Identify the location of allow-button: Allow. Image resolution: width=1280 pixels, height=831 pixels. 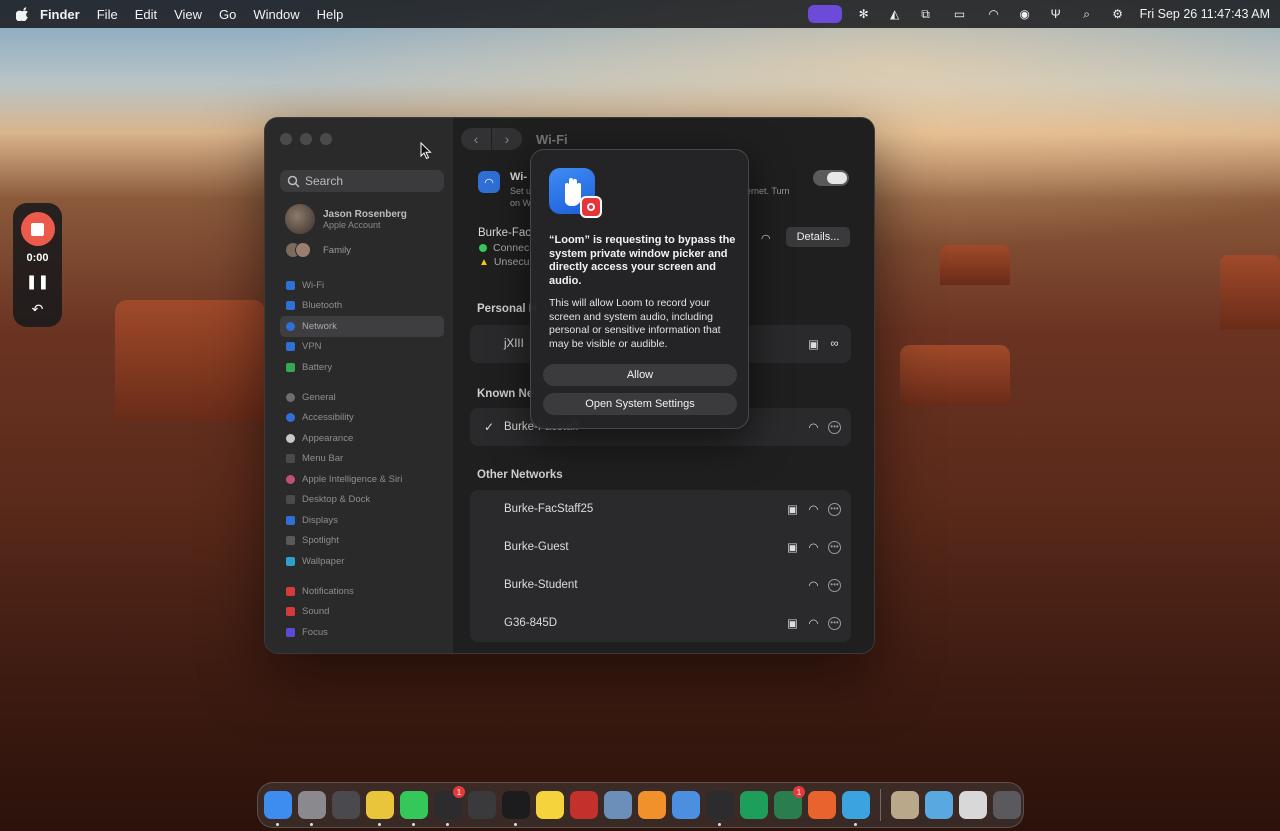
(640, 375).